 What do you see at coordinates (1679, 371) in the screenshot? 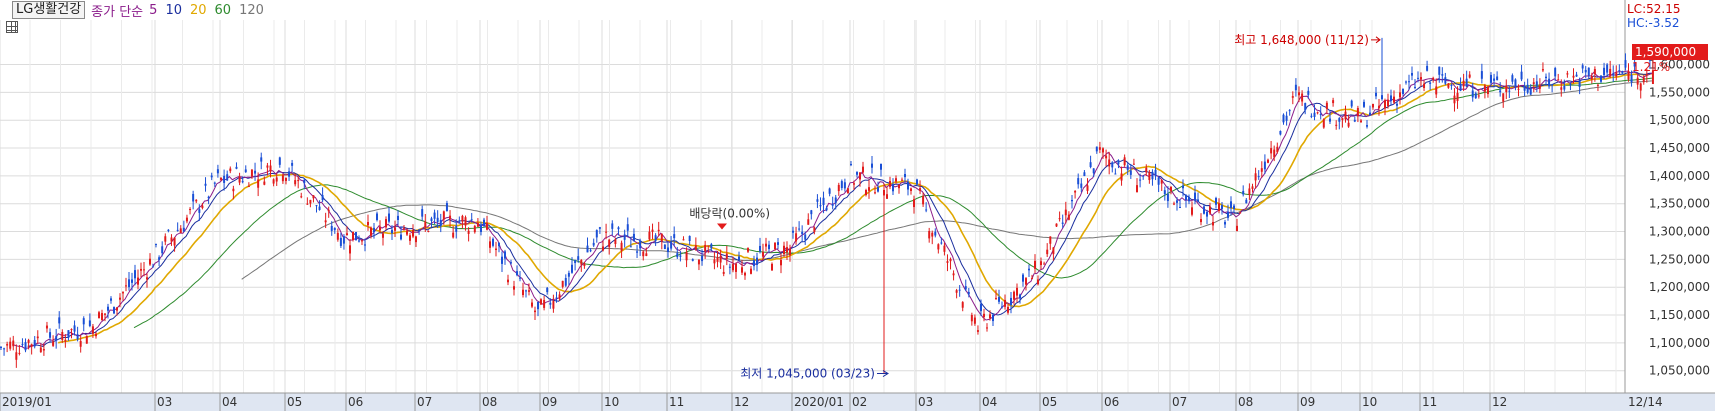
I see `y-tick-label: 1,050,000` at bounding box center [1679, 371].